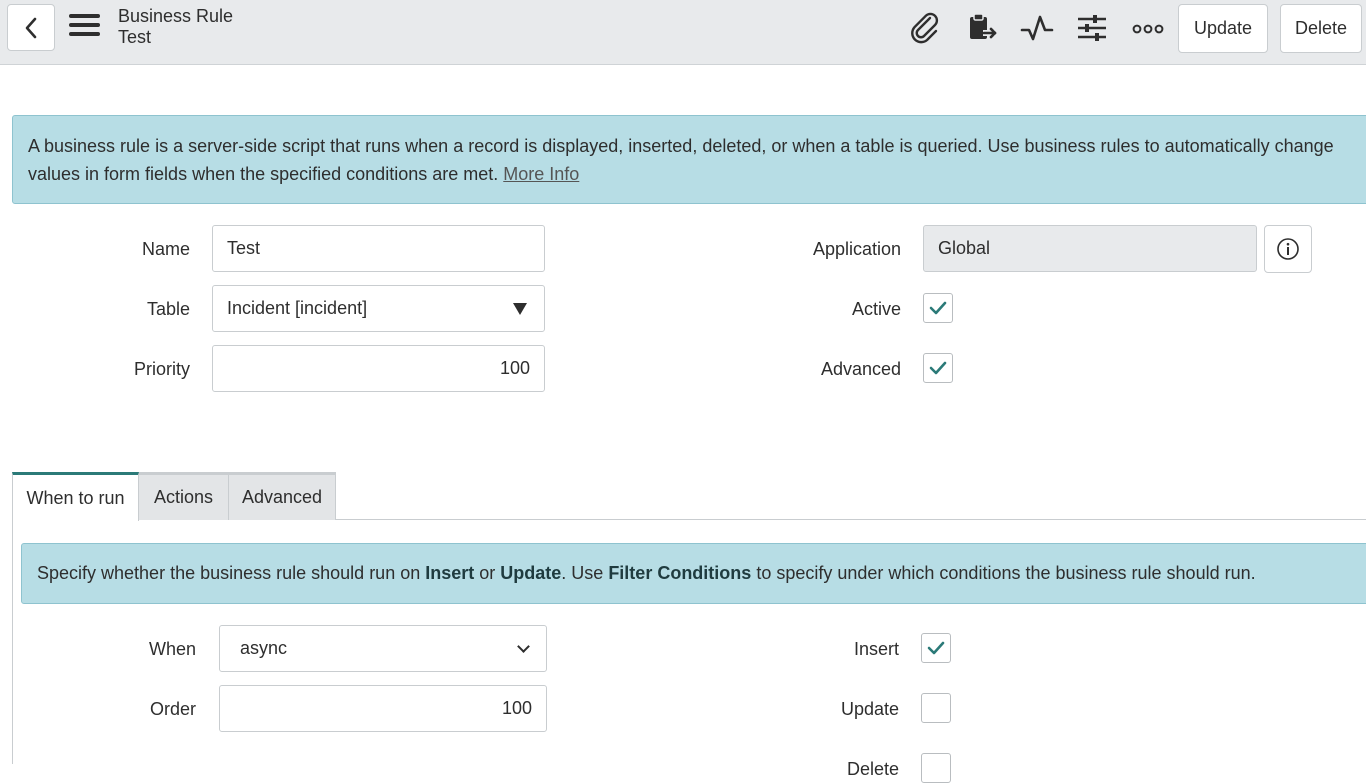  I want to click on chevron-left-icon, so click(31, 27).